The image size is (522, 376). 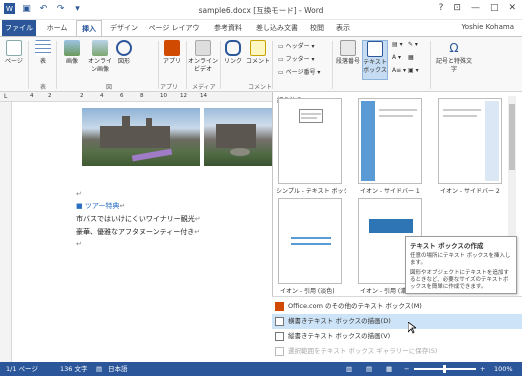 I want to click on ribbon-button-shapes: 図形, so click(x=124, y=53).